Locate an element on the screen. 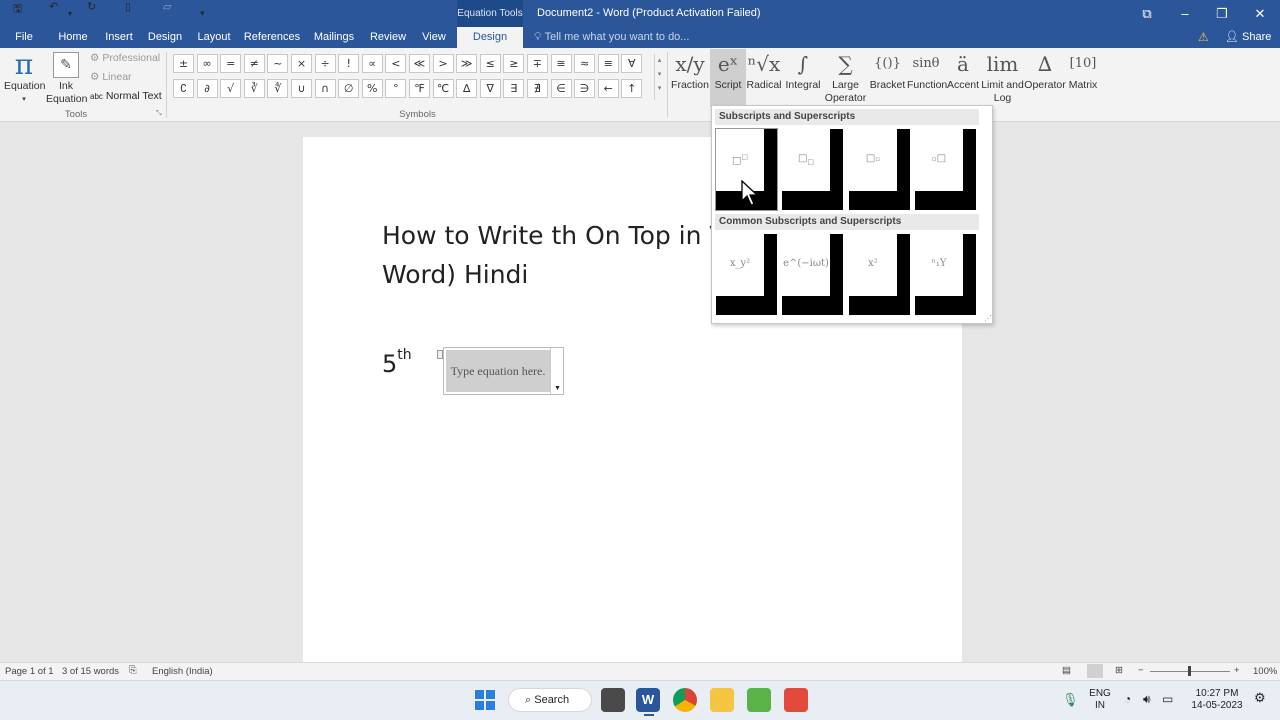  battery-icon: ▭ is located at coordinates (1167, 699).